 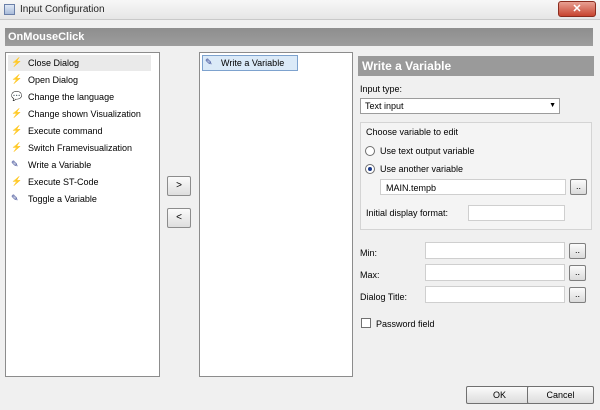 What do you see at coordinates (577, 295) in the screenshot?
I see `browse-dialog-title-button: ..` at bounding box center [577, 295].